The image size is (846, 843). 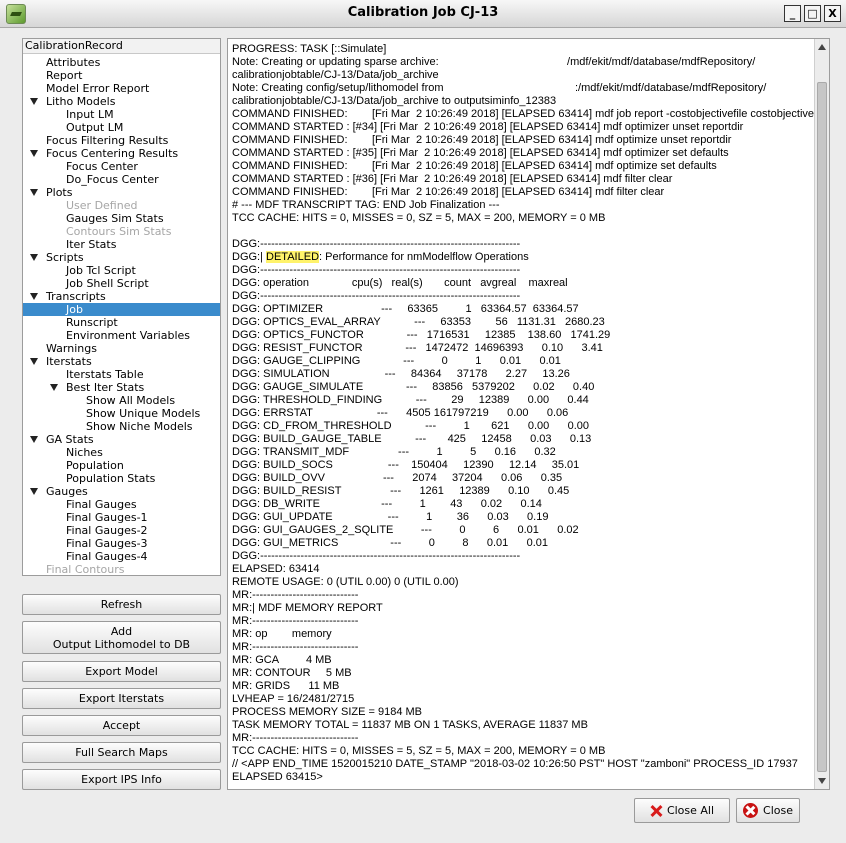 What do you see at coordinates (121, 387) in the screenshot?
I see `tree-node: Best Iter Stats` at bounding box center [121, 387].